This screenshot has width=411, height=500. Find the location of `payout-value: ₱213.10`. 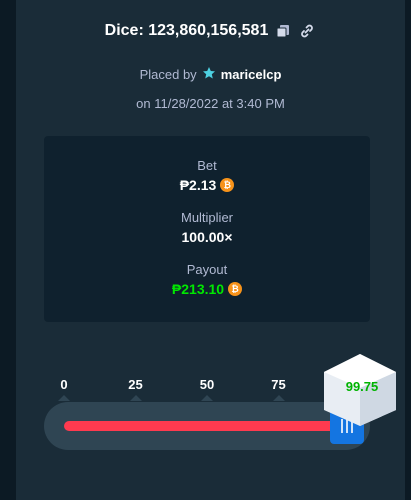

payout-value: ₱213.10 is located at coordinates (198, 289).